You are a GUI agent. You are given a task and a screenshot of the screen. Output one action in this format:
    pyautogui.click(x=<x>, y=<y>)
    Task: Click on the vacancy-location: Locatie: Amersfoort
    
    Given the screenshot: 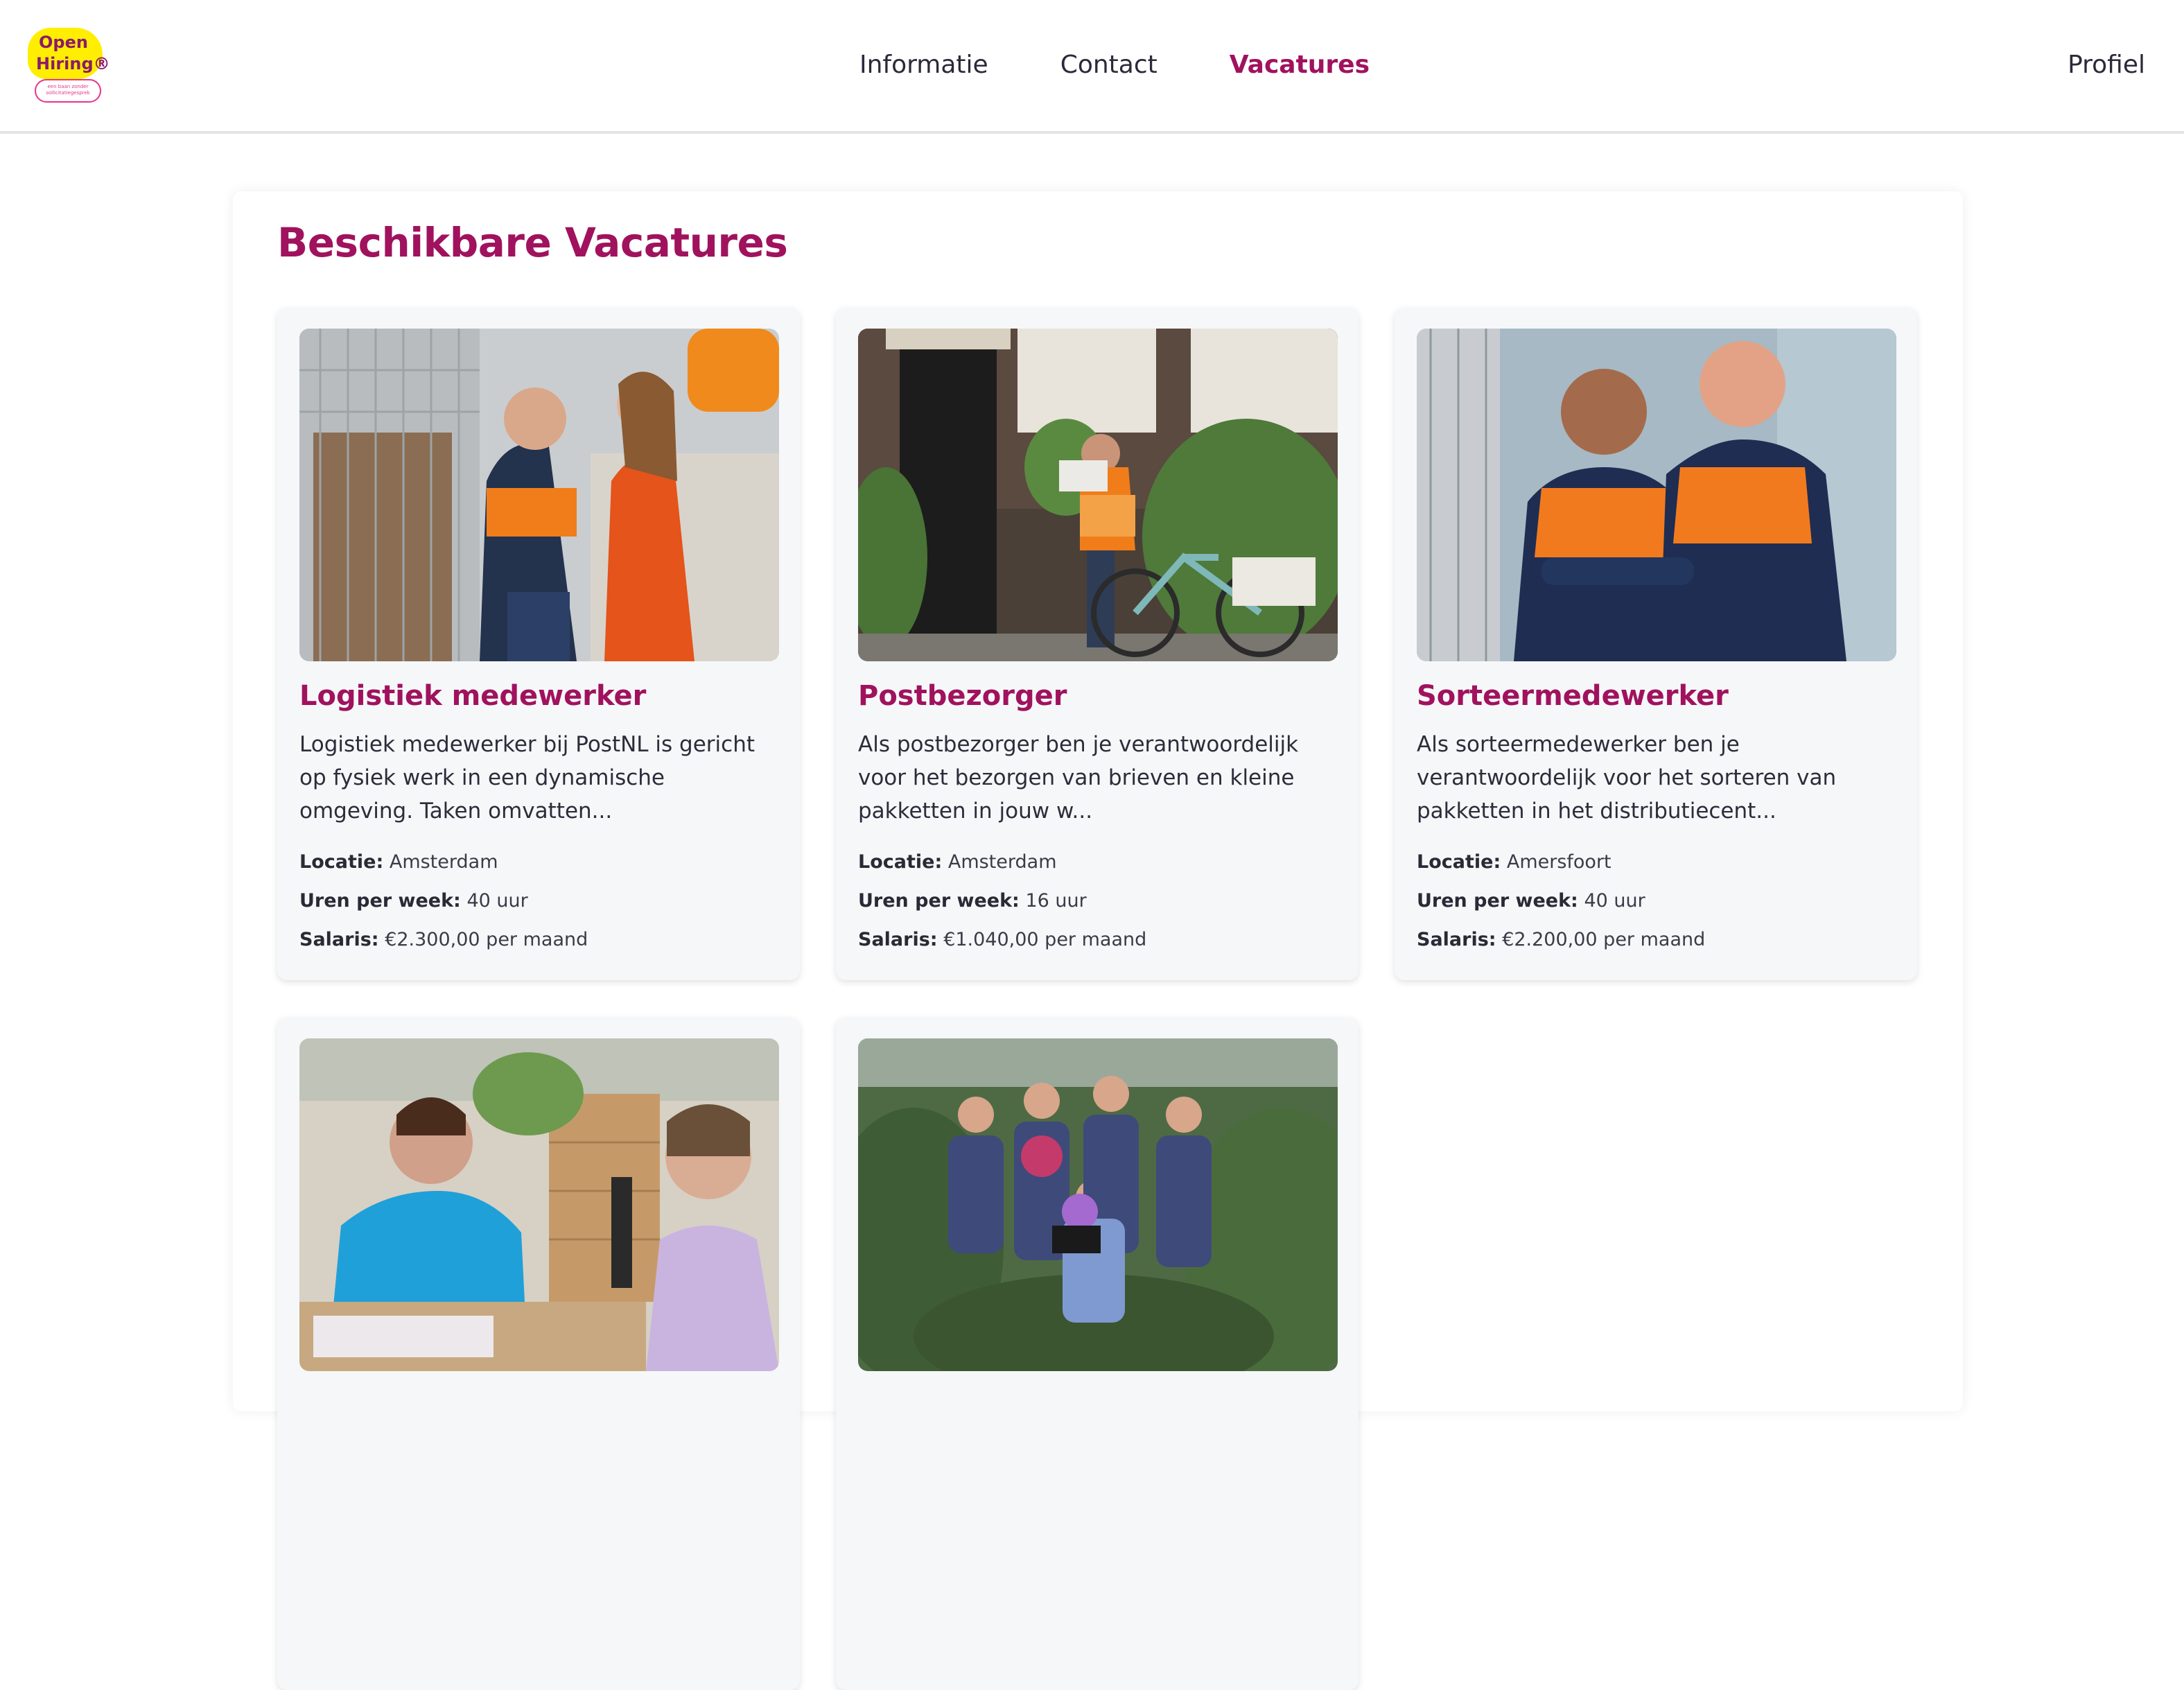 What is the action you would take?
    pyautogui.click(x=1659, y=862)
    